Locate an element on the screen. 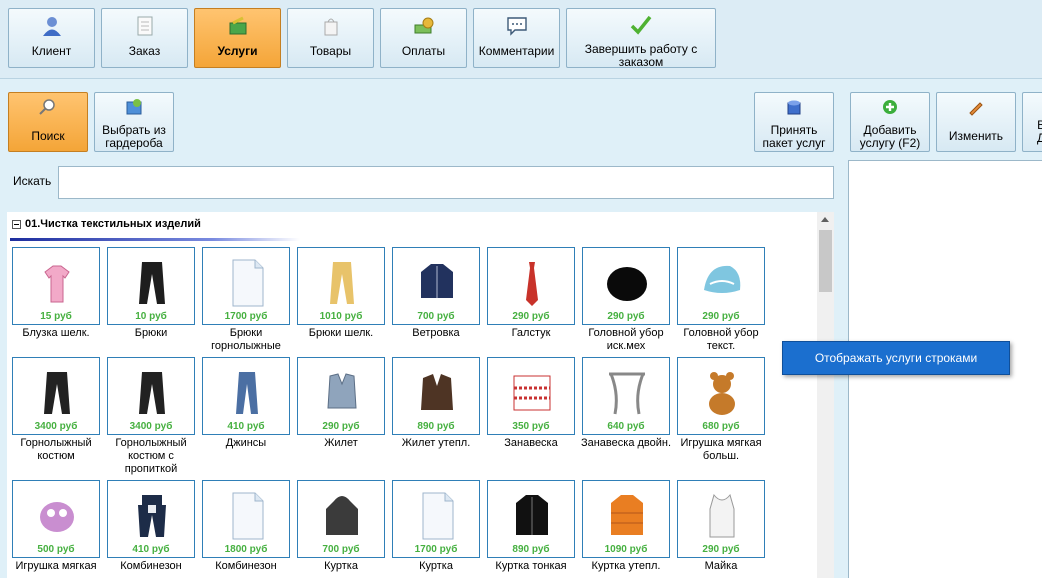 The width and height of the screenshot is (1042, 578). tab-comments-label: Комментарии is located at coordinates (516, 51).